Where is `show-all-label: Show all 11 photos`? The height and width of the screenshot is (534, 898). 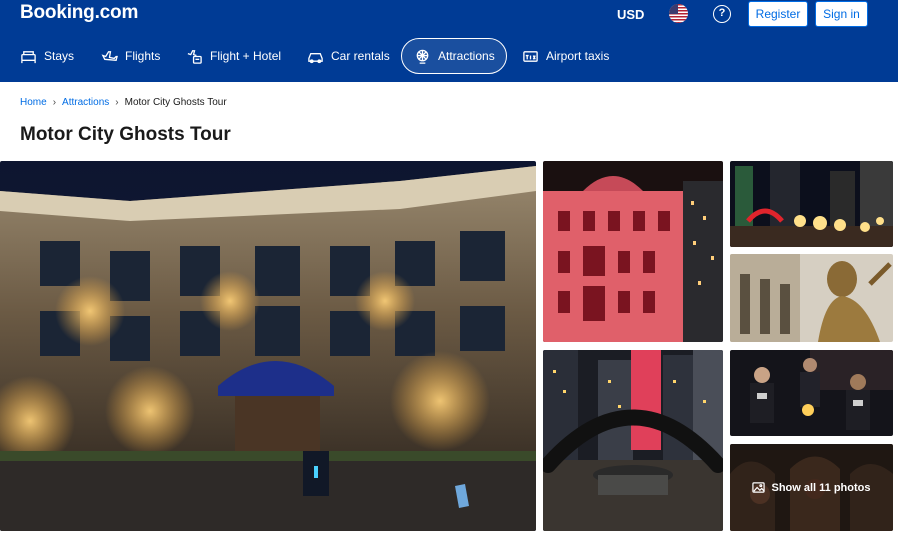 show-all-label: Show all 11 photos is located at coordinates (821, 487).